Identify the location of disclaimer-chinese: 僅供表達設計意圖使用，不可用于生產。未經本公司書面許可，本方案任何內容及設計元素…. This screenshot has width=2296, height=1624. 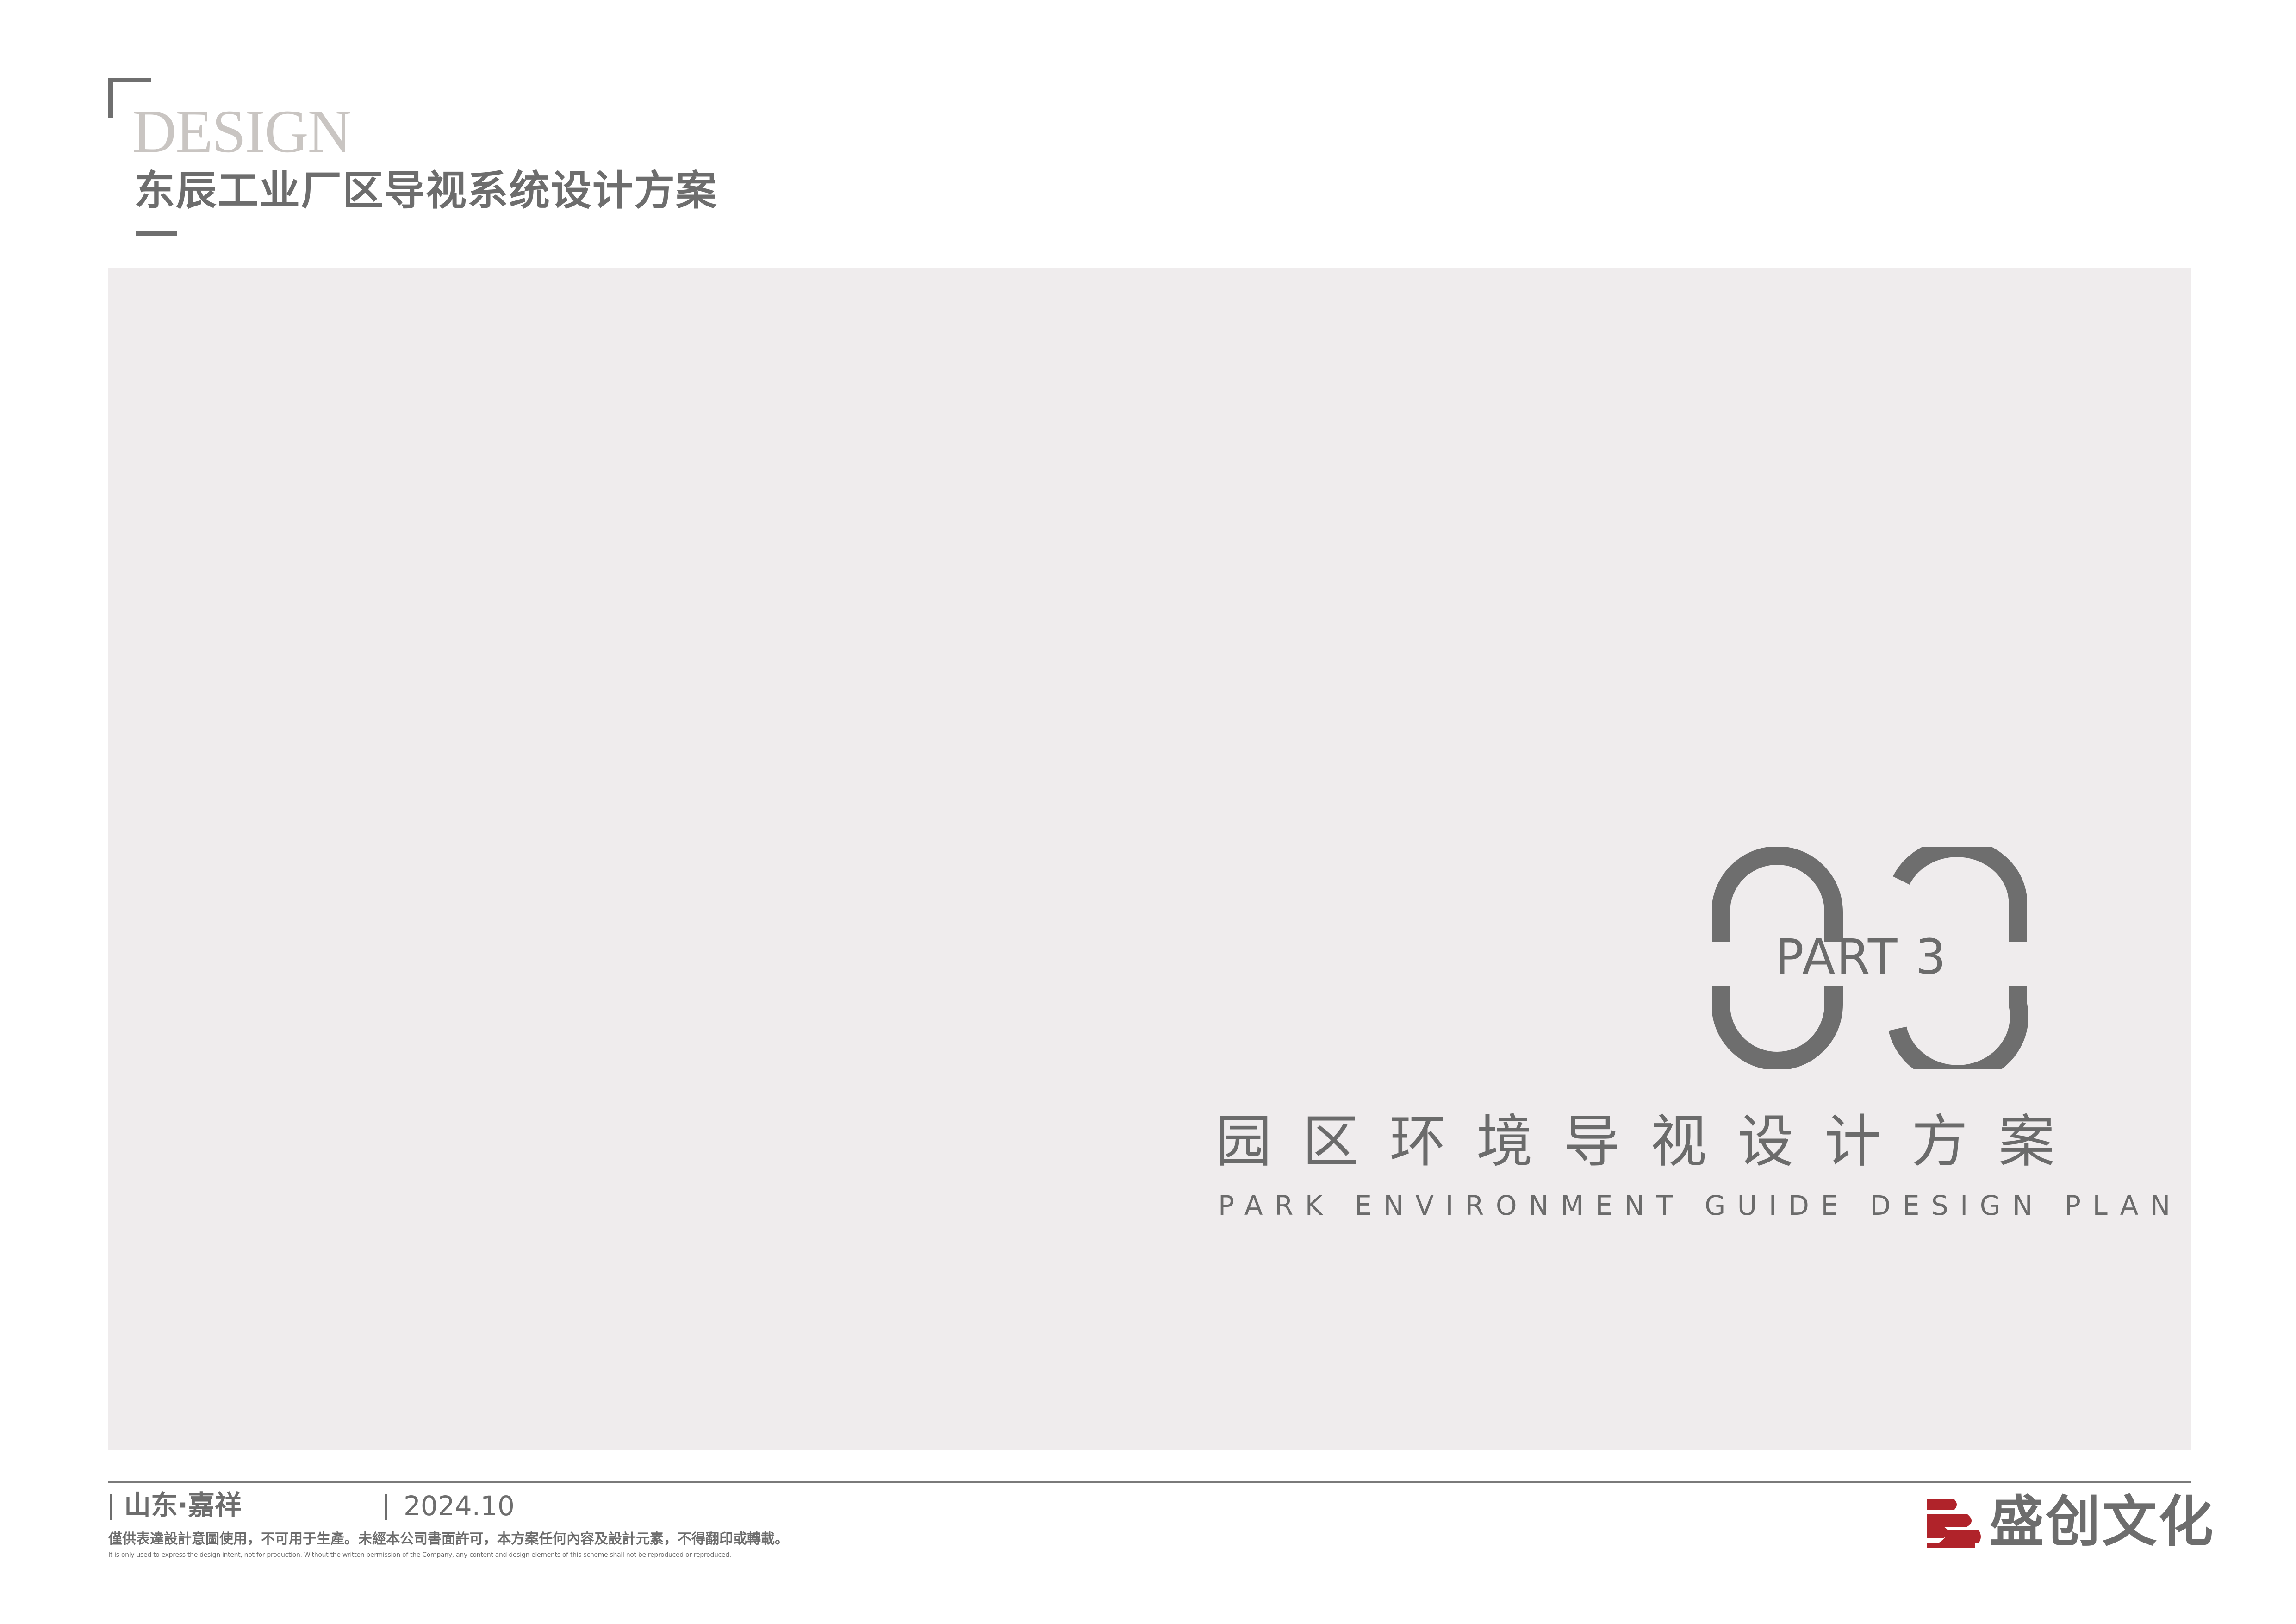
(448, 1539).